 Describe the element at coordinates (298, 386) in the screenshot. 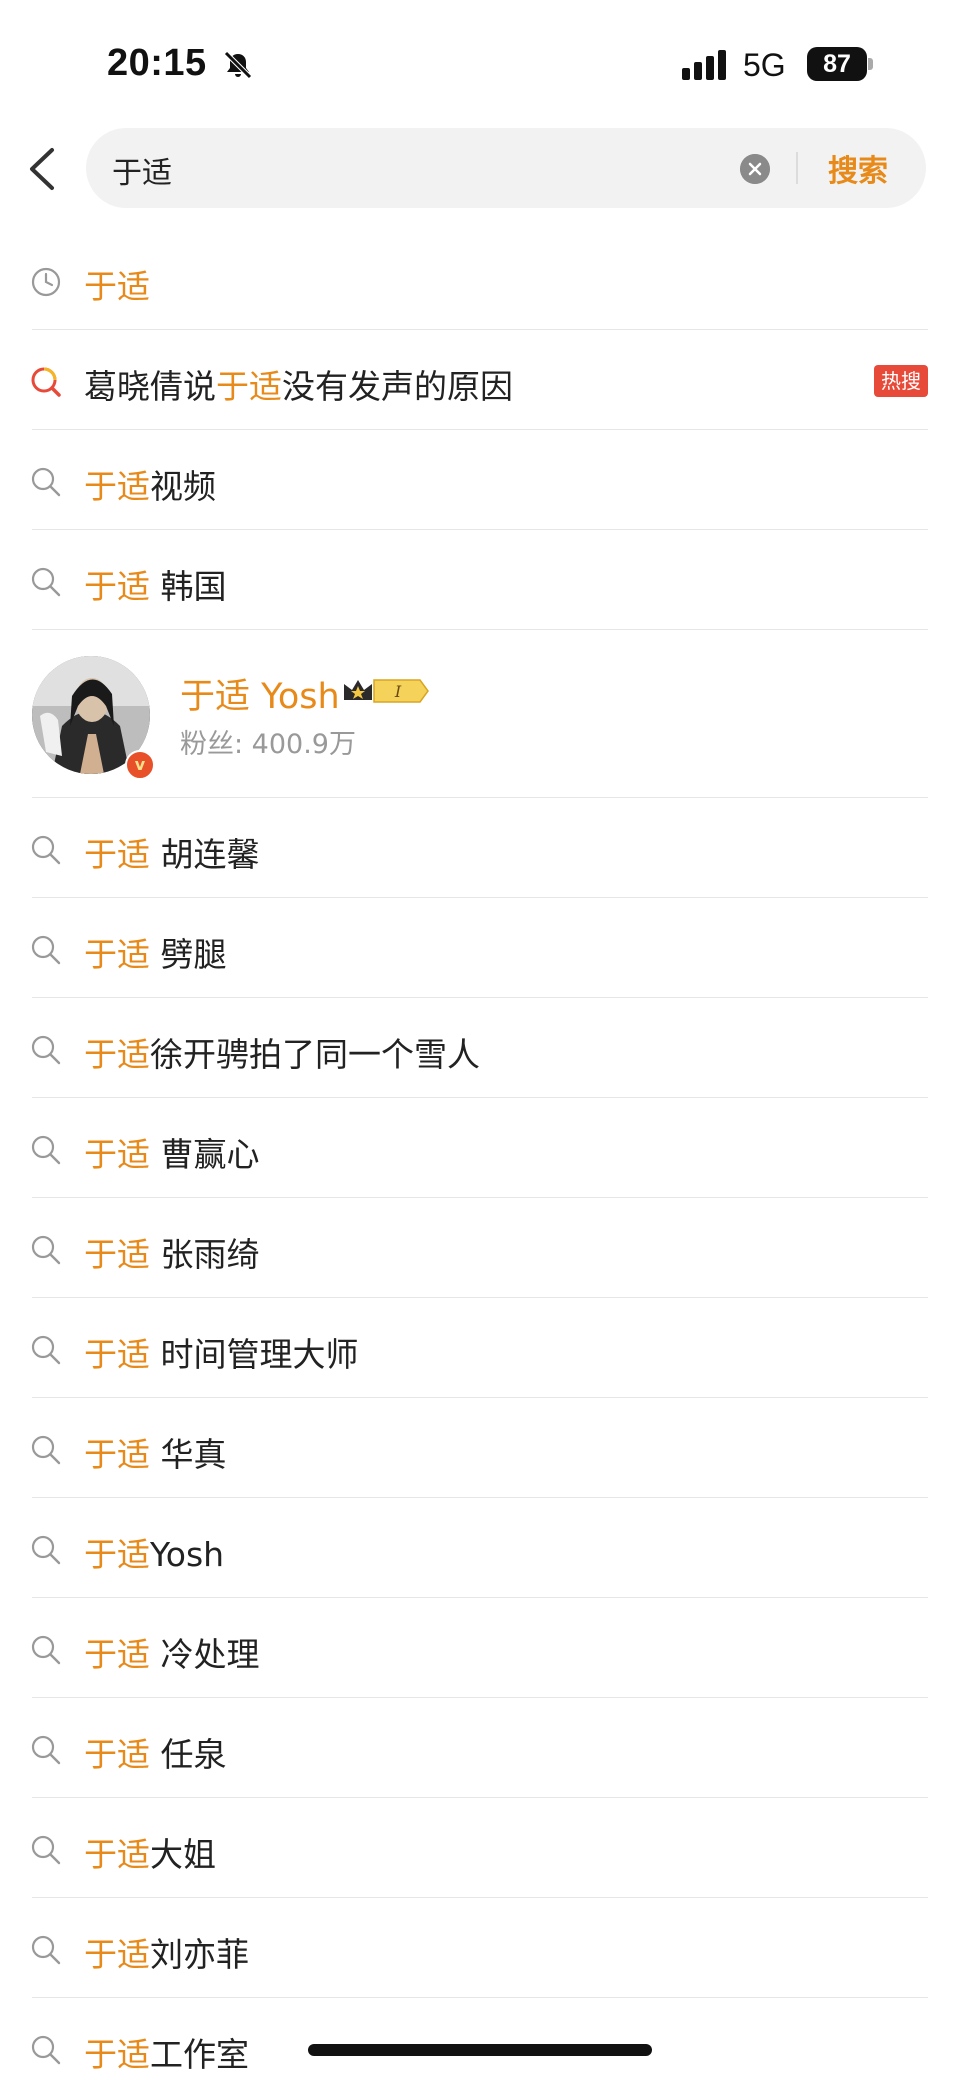

I see `suggestion-text: 葛晓倩说于适没有发声的原因` at that location.